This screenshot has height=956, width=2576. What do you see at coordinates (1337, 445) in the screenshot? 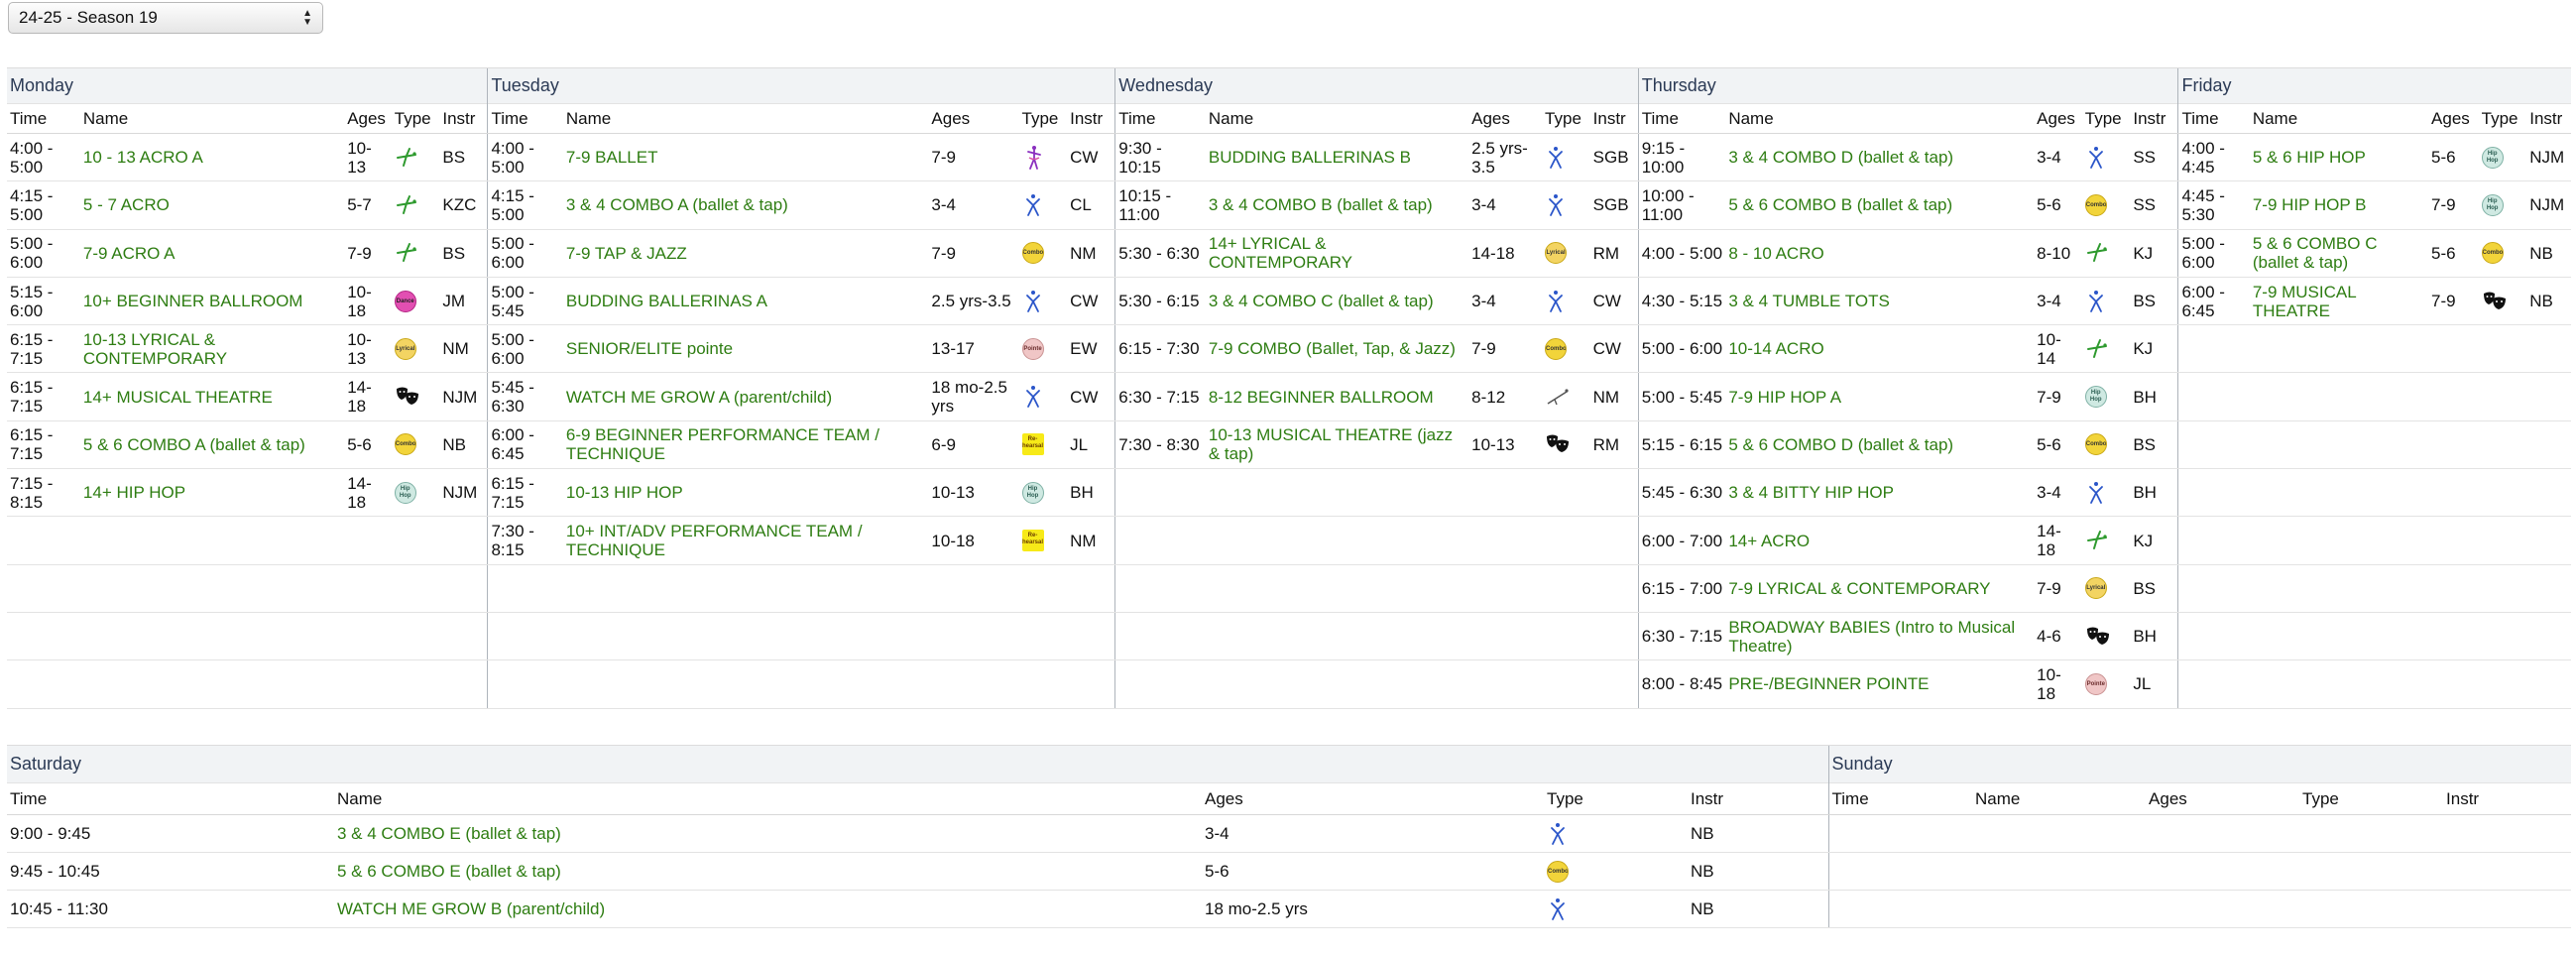
I see `class-name-link: 10-13 MUSICAL THEATRE (jazz & tap)` at bounding box center [1337, 445].